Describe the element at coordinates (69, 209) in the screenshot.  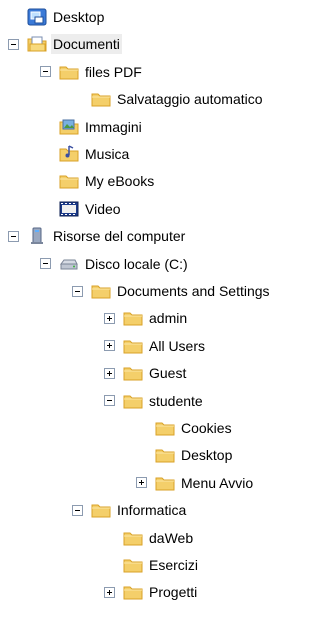
I see `video-folder-icon` at that location.